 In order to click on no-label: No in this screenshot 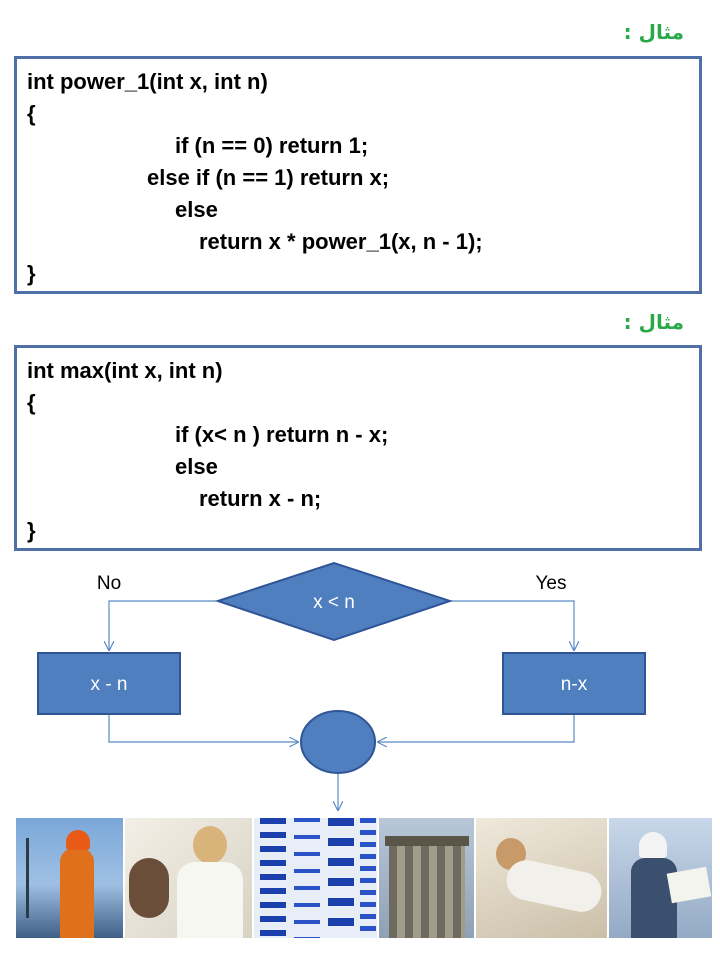, I will do `click(109, 583)`.